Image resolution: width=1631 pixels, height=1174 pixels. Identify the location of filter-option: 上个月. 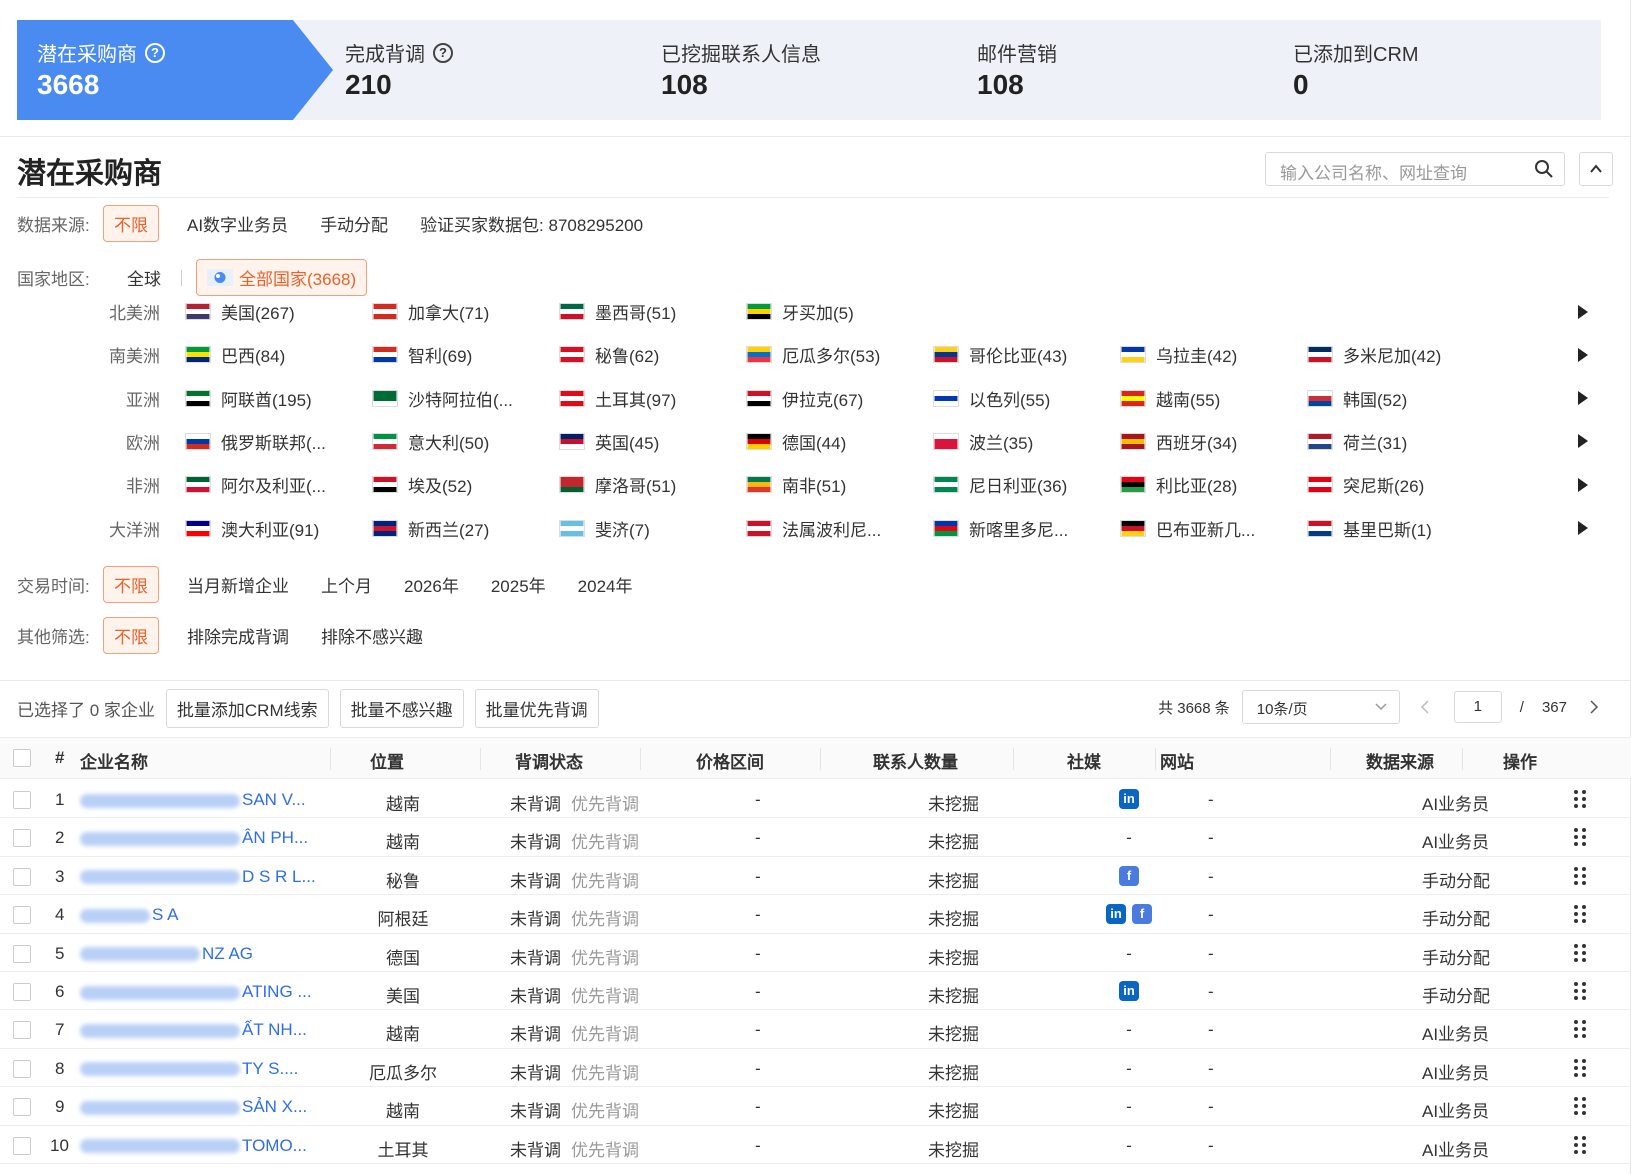
(346, 584).